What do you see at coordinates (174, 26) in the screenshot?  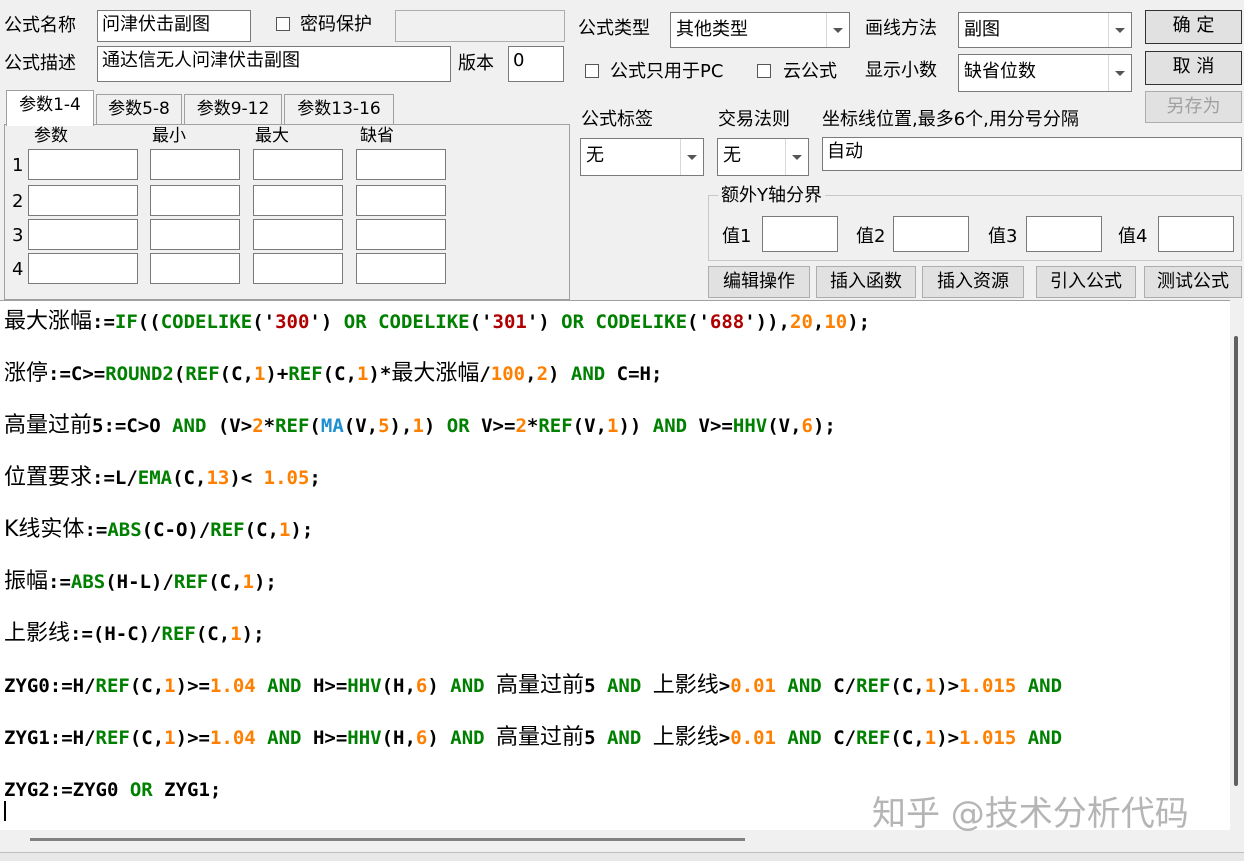 I see `formula-name-input: 问津伏击副图` at bounding box center [174, 26].